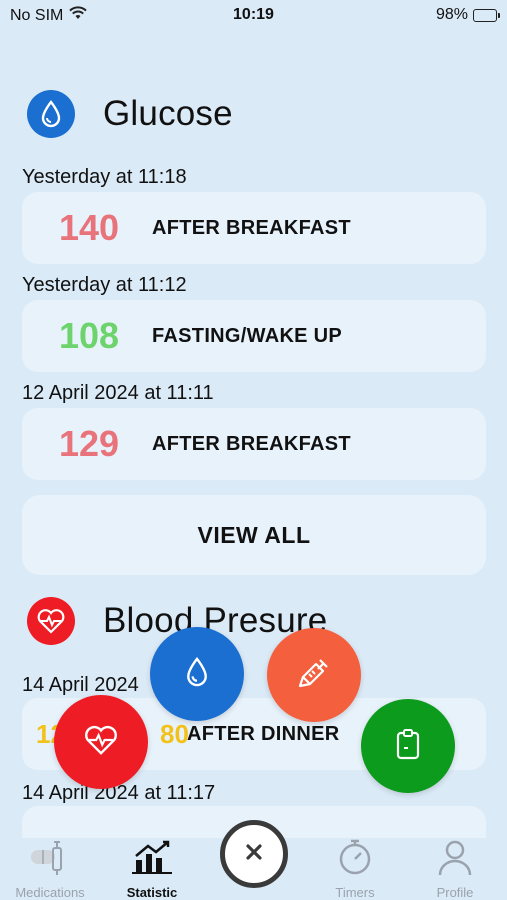 The width and height of the screenshot is (507, 900). What do you see at coordinates (455, 859) in the screenshot?
I see `person-icon` at bounding box center [455, 859].